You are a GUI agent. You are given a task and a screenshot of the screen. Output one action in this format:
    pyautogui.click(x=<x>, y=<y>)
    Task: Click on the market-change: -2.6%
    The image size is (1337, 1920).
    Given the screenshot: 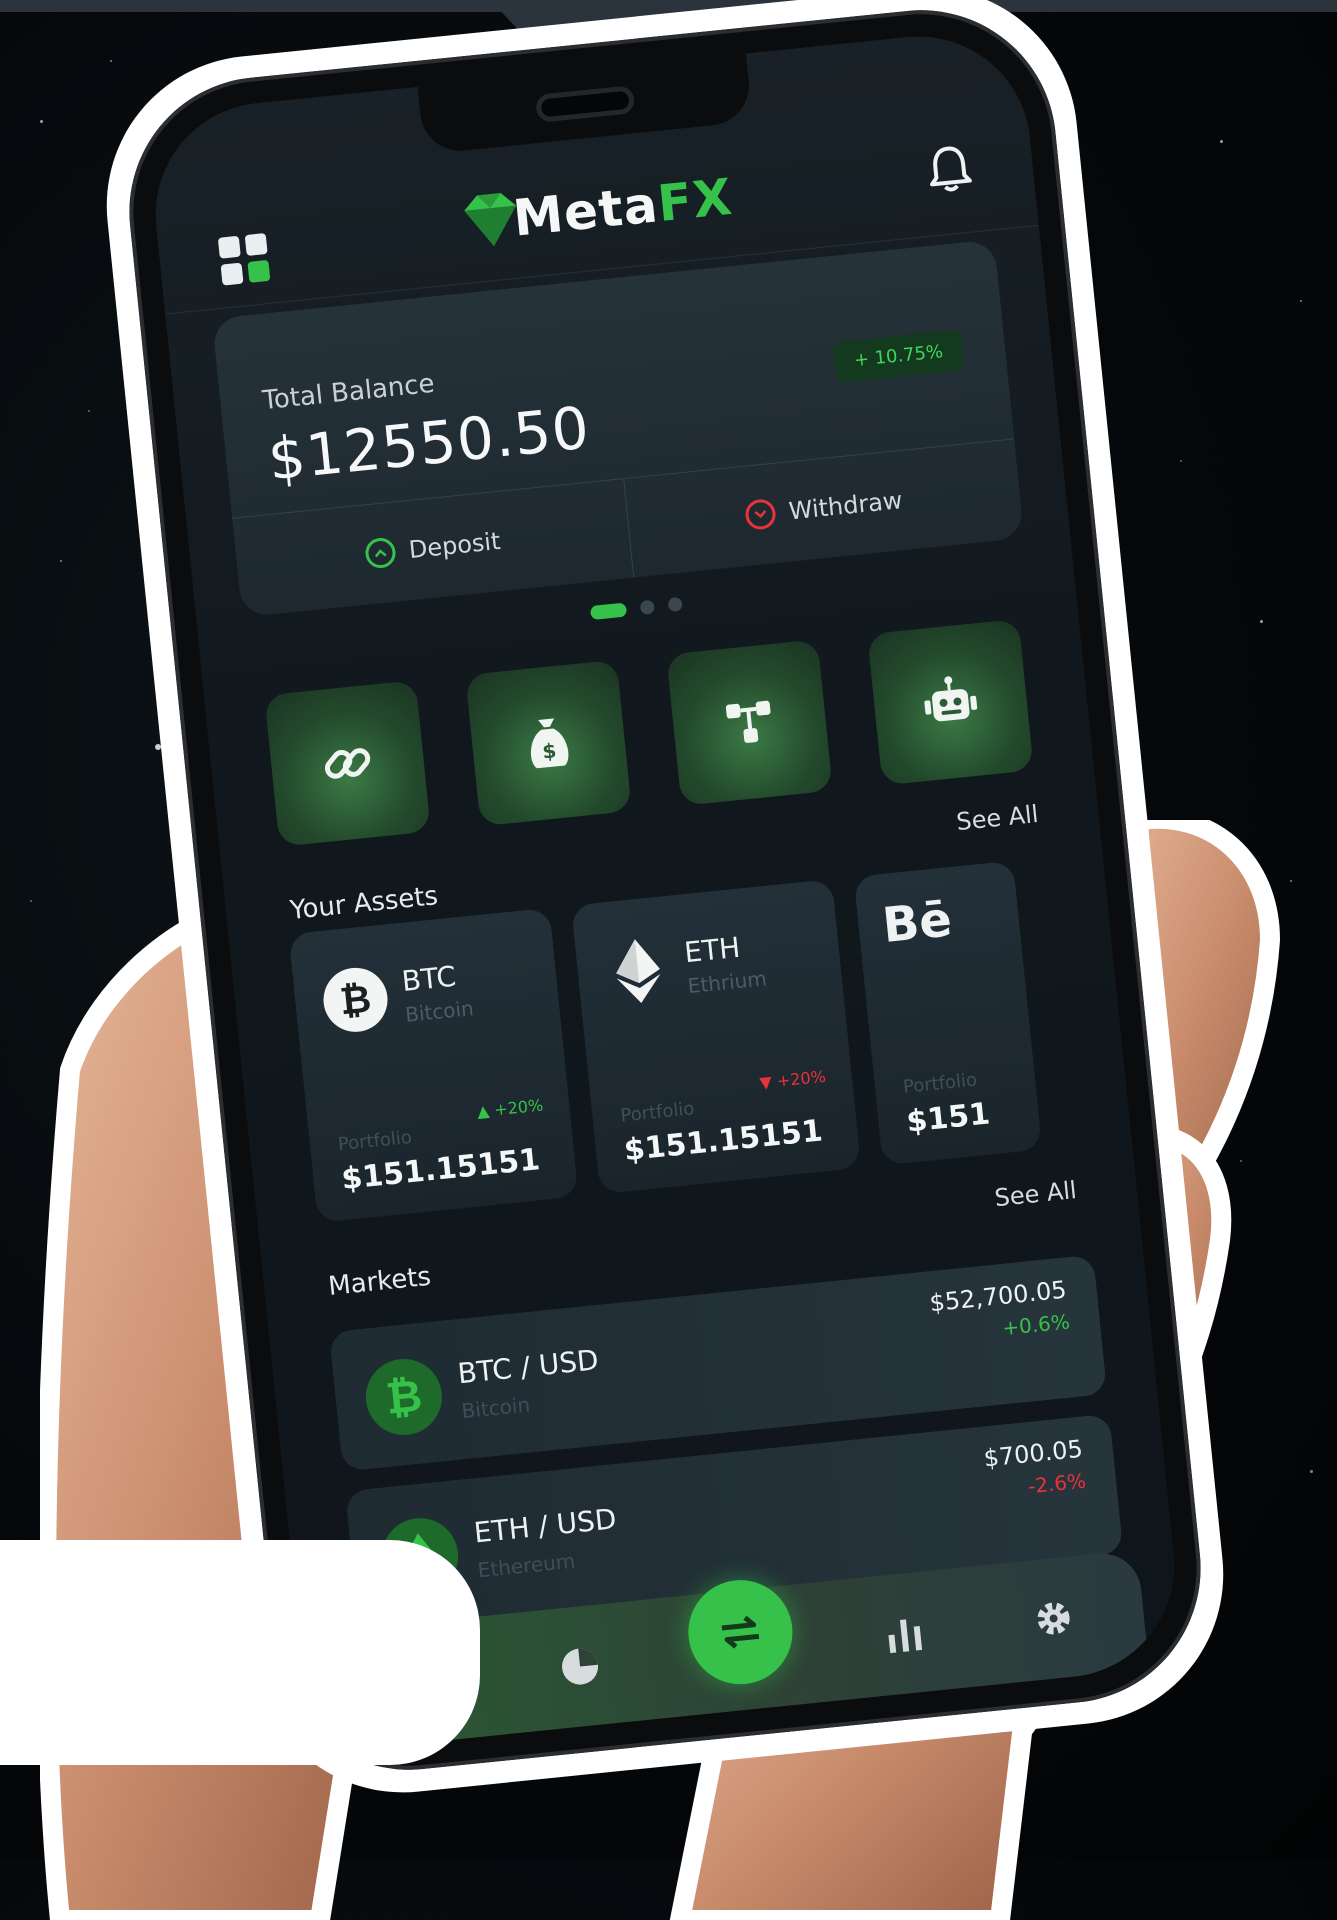 What is the action you would take?
    pyautogui.click(x=1057, y=1483)
    